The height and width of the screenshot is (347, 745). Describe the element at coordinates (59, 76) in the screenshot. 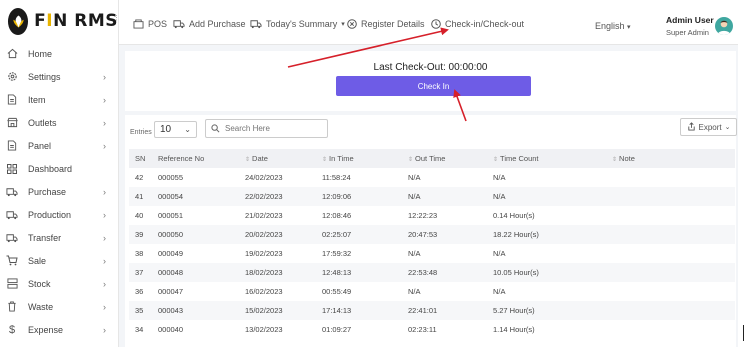

I see `sidebar-item-settings: Settings ›` at that location.